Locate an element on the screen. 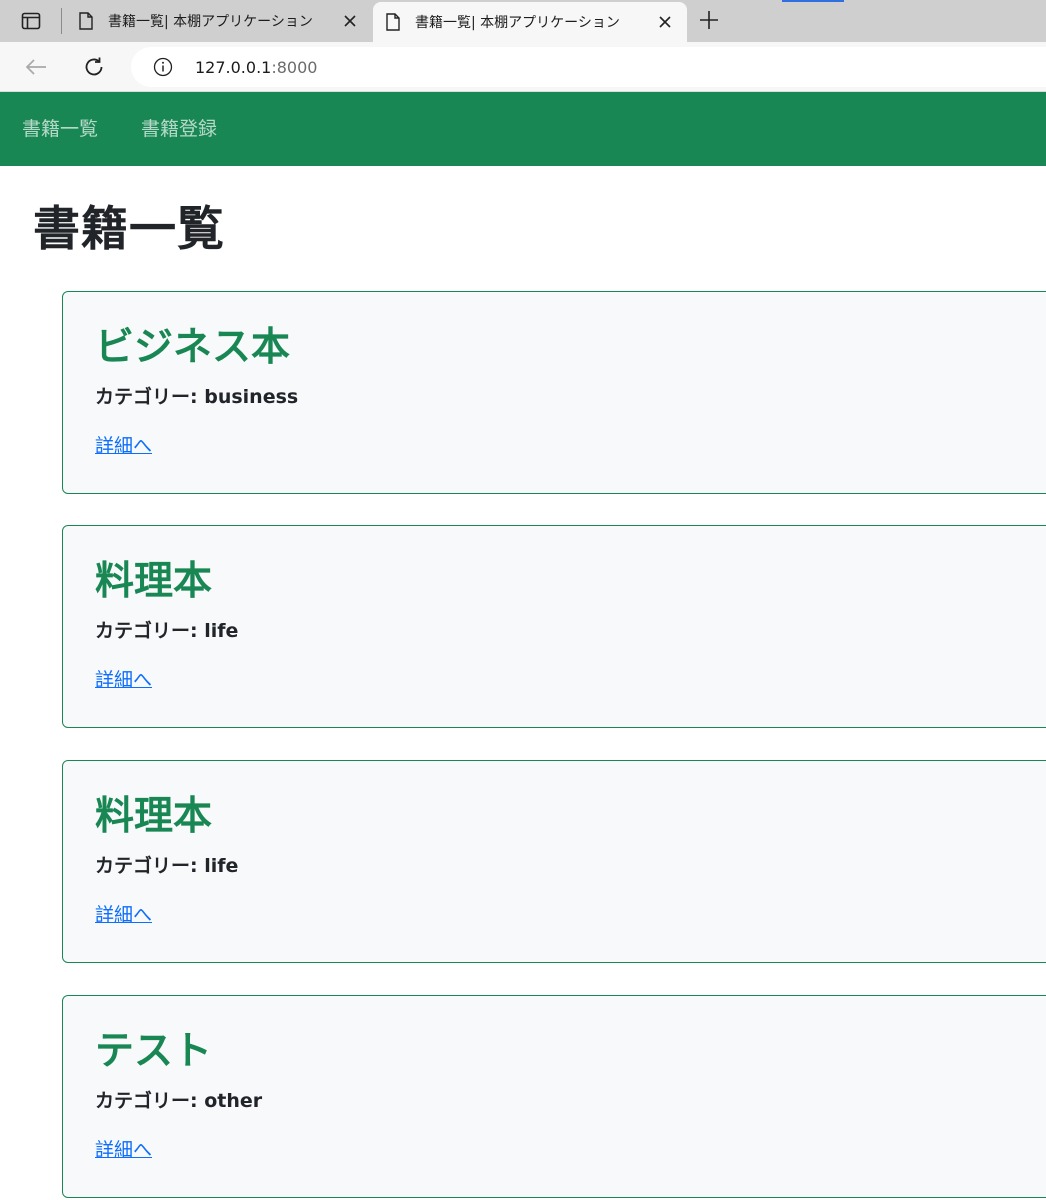 This screenshot has height=1200, width=1046. url-host: 127.0.0.1 is located at coordinates (233, 67).